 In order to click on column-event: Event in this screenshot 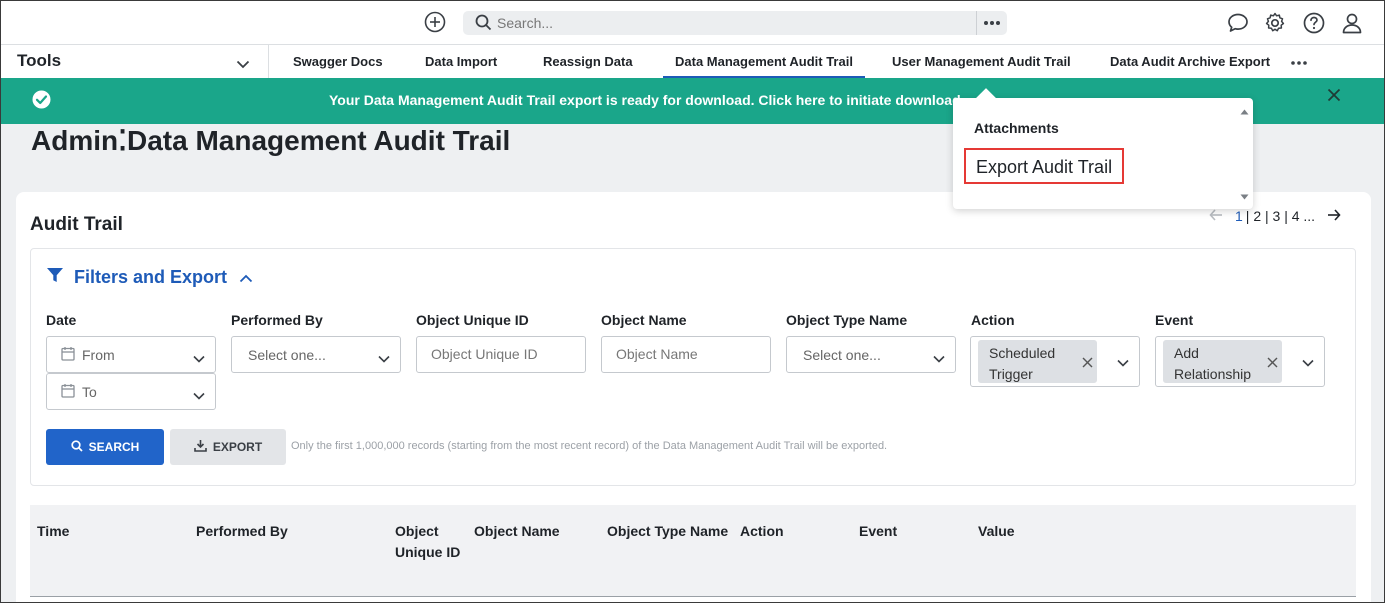, I will do `click(878, 531)`.